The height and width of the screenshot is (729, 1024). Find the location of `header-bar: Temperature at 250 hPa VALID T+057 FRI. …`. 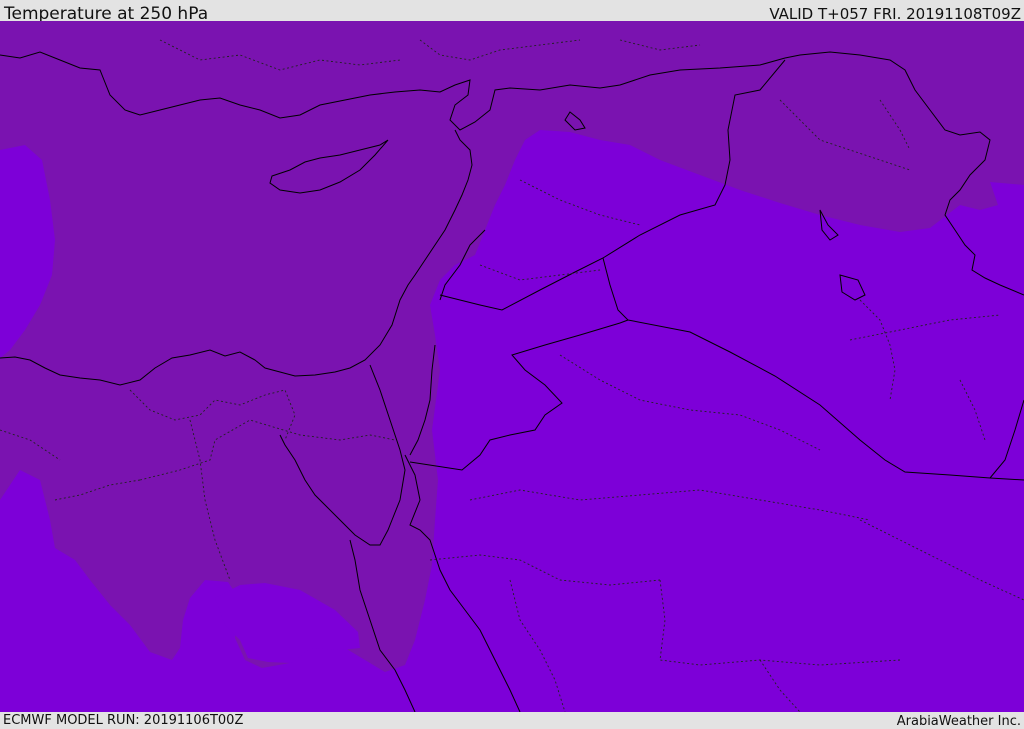

header-bar: Temperature at 250 hPa VALID T+057 FRI. … is located at coordinates (512, 12).